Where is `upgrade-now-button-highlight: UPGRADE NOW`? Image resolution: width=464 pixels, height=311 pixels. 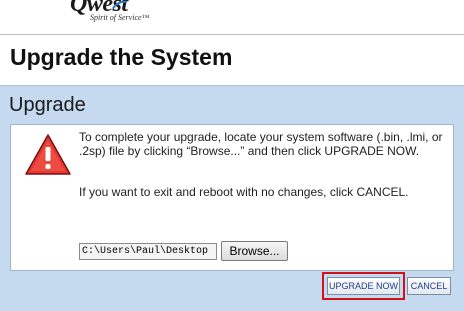
upgrade-now-button-highlight: UPGRADE NOW is located at coordinates (363, 286).